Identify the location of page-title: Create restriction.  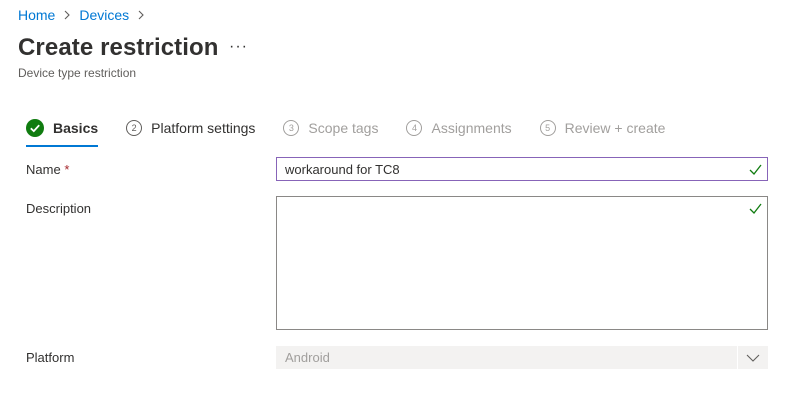
(118, 47).